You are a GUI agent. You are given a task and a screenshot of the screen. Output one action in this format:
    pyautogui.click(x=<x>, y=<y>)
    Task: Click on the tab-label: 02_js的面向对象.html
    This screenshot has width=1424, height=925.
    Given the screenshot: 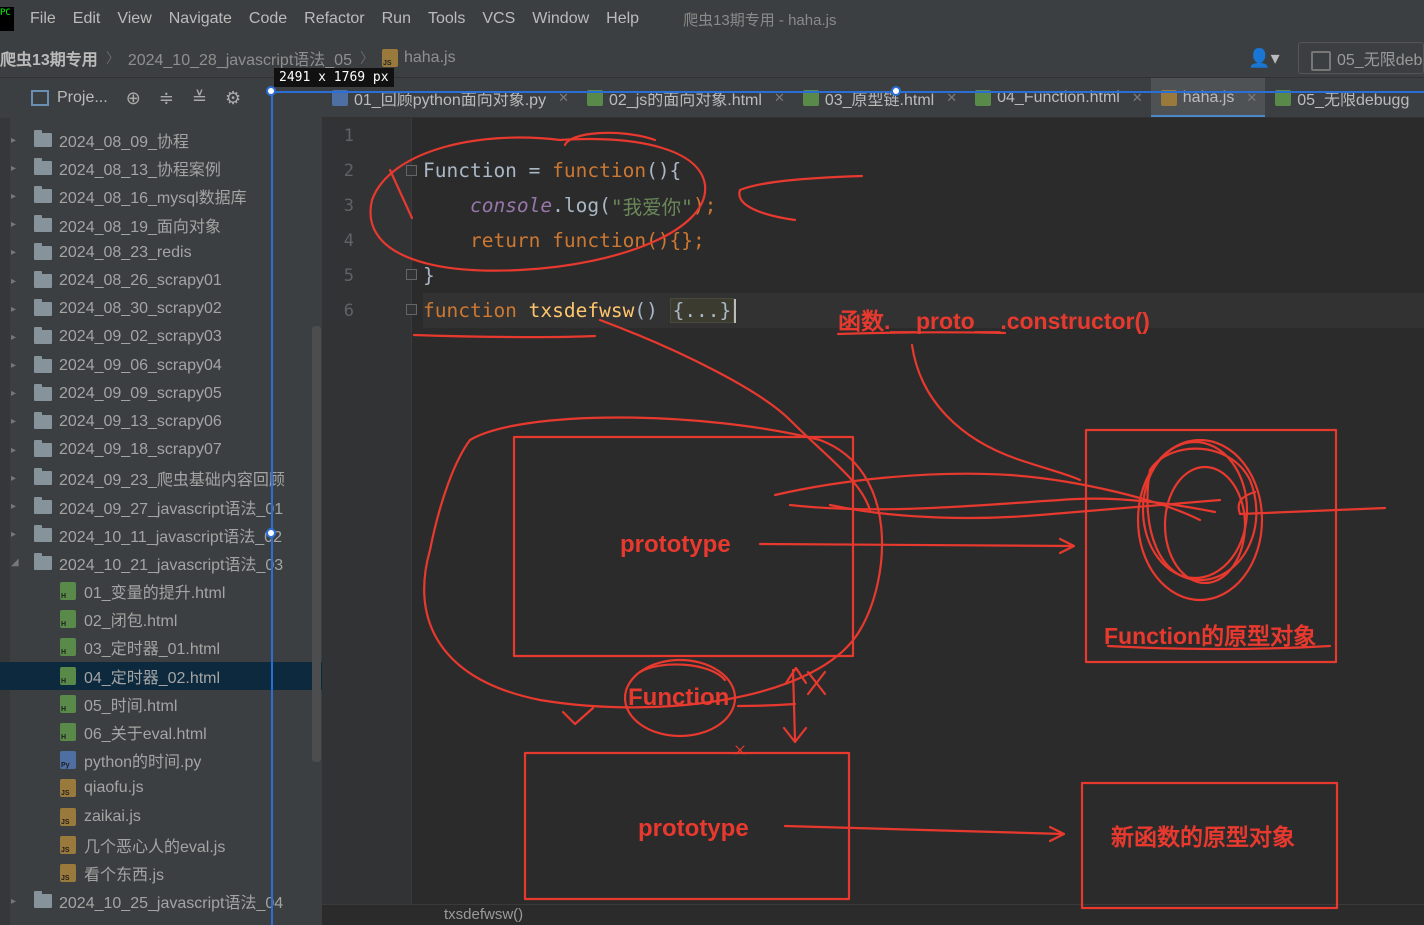 What is the action you would take?
    pyautogui.click(x=685, y=100)
    